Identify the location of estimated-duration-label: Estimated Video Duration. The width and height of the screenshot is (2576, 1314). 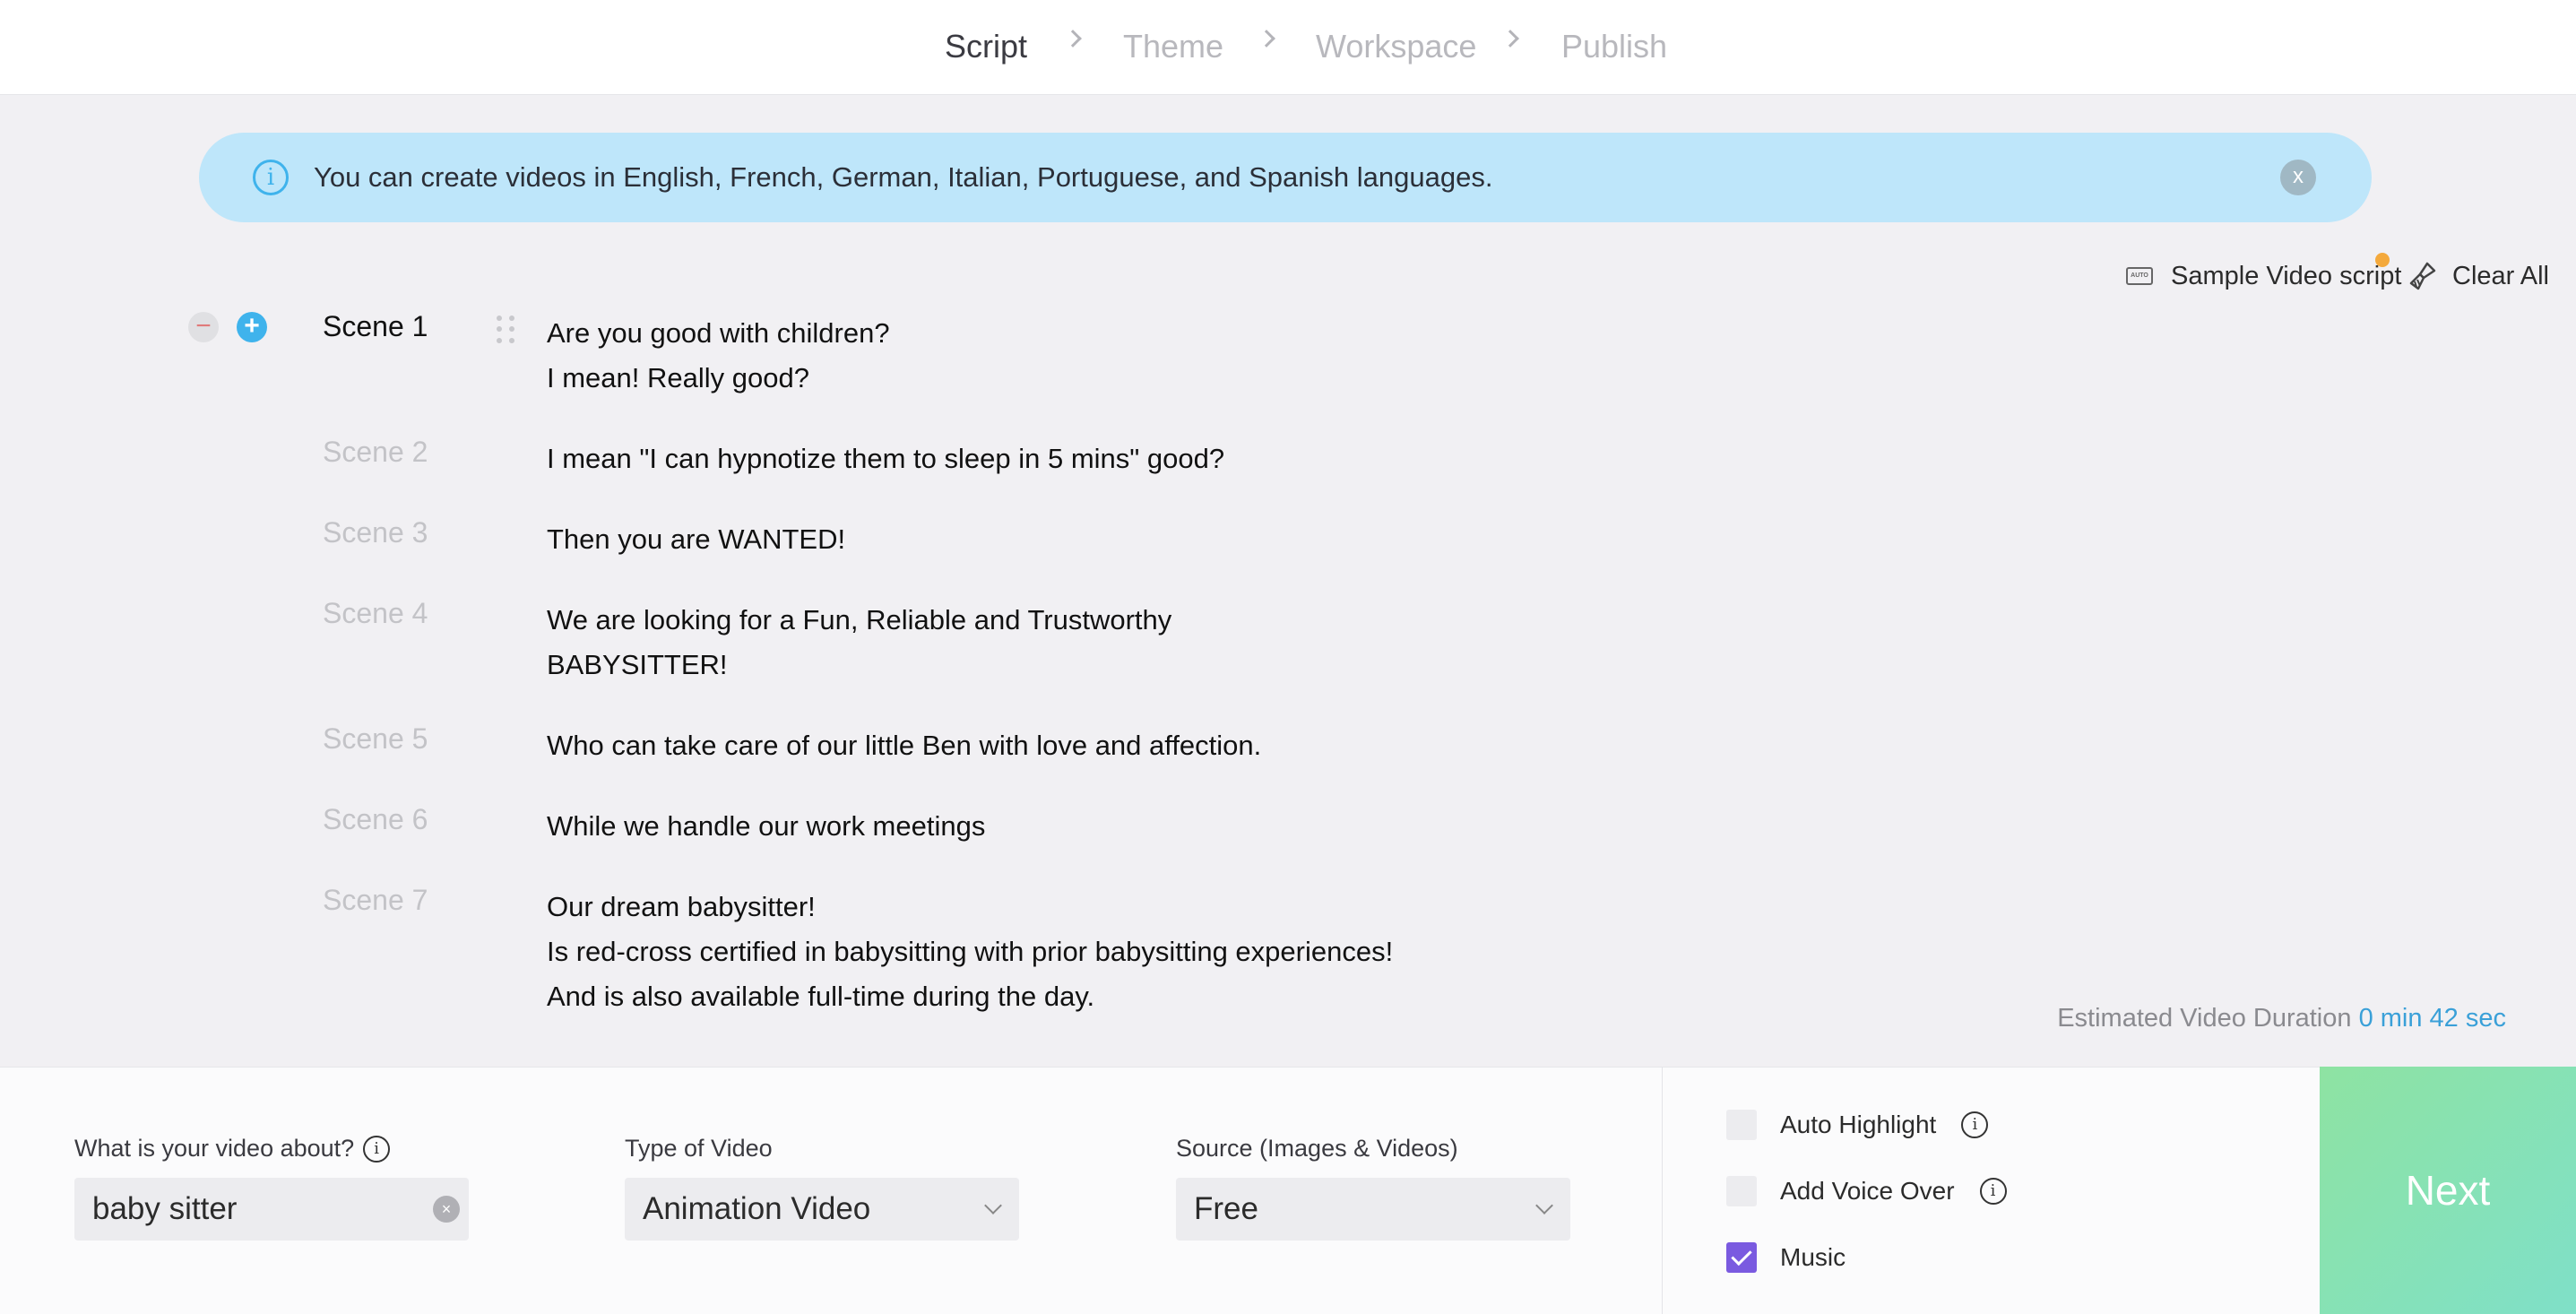
(2204, 1018).